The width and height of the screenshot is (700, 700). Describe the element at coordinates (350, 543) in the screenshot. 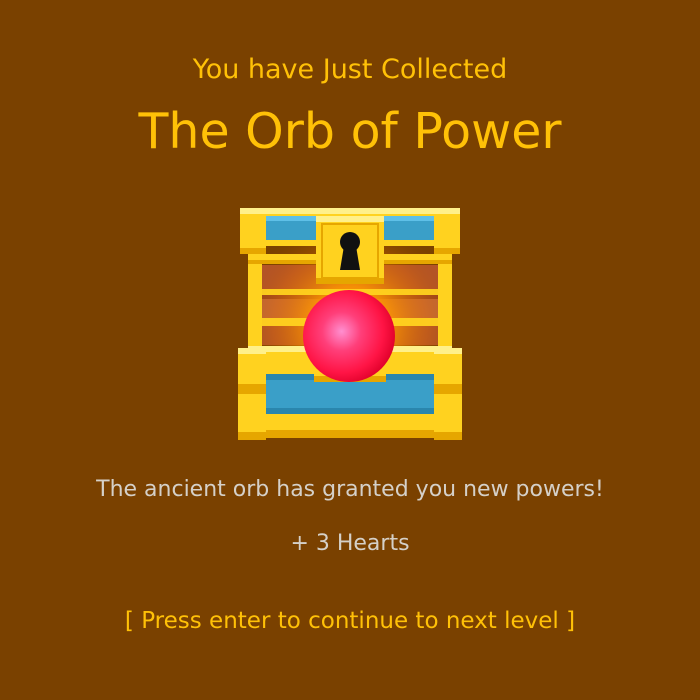

I see `hearts-reward-text: + 3 Hearts` at that location.